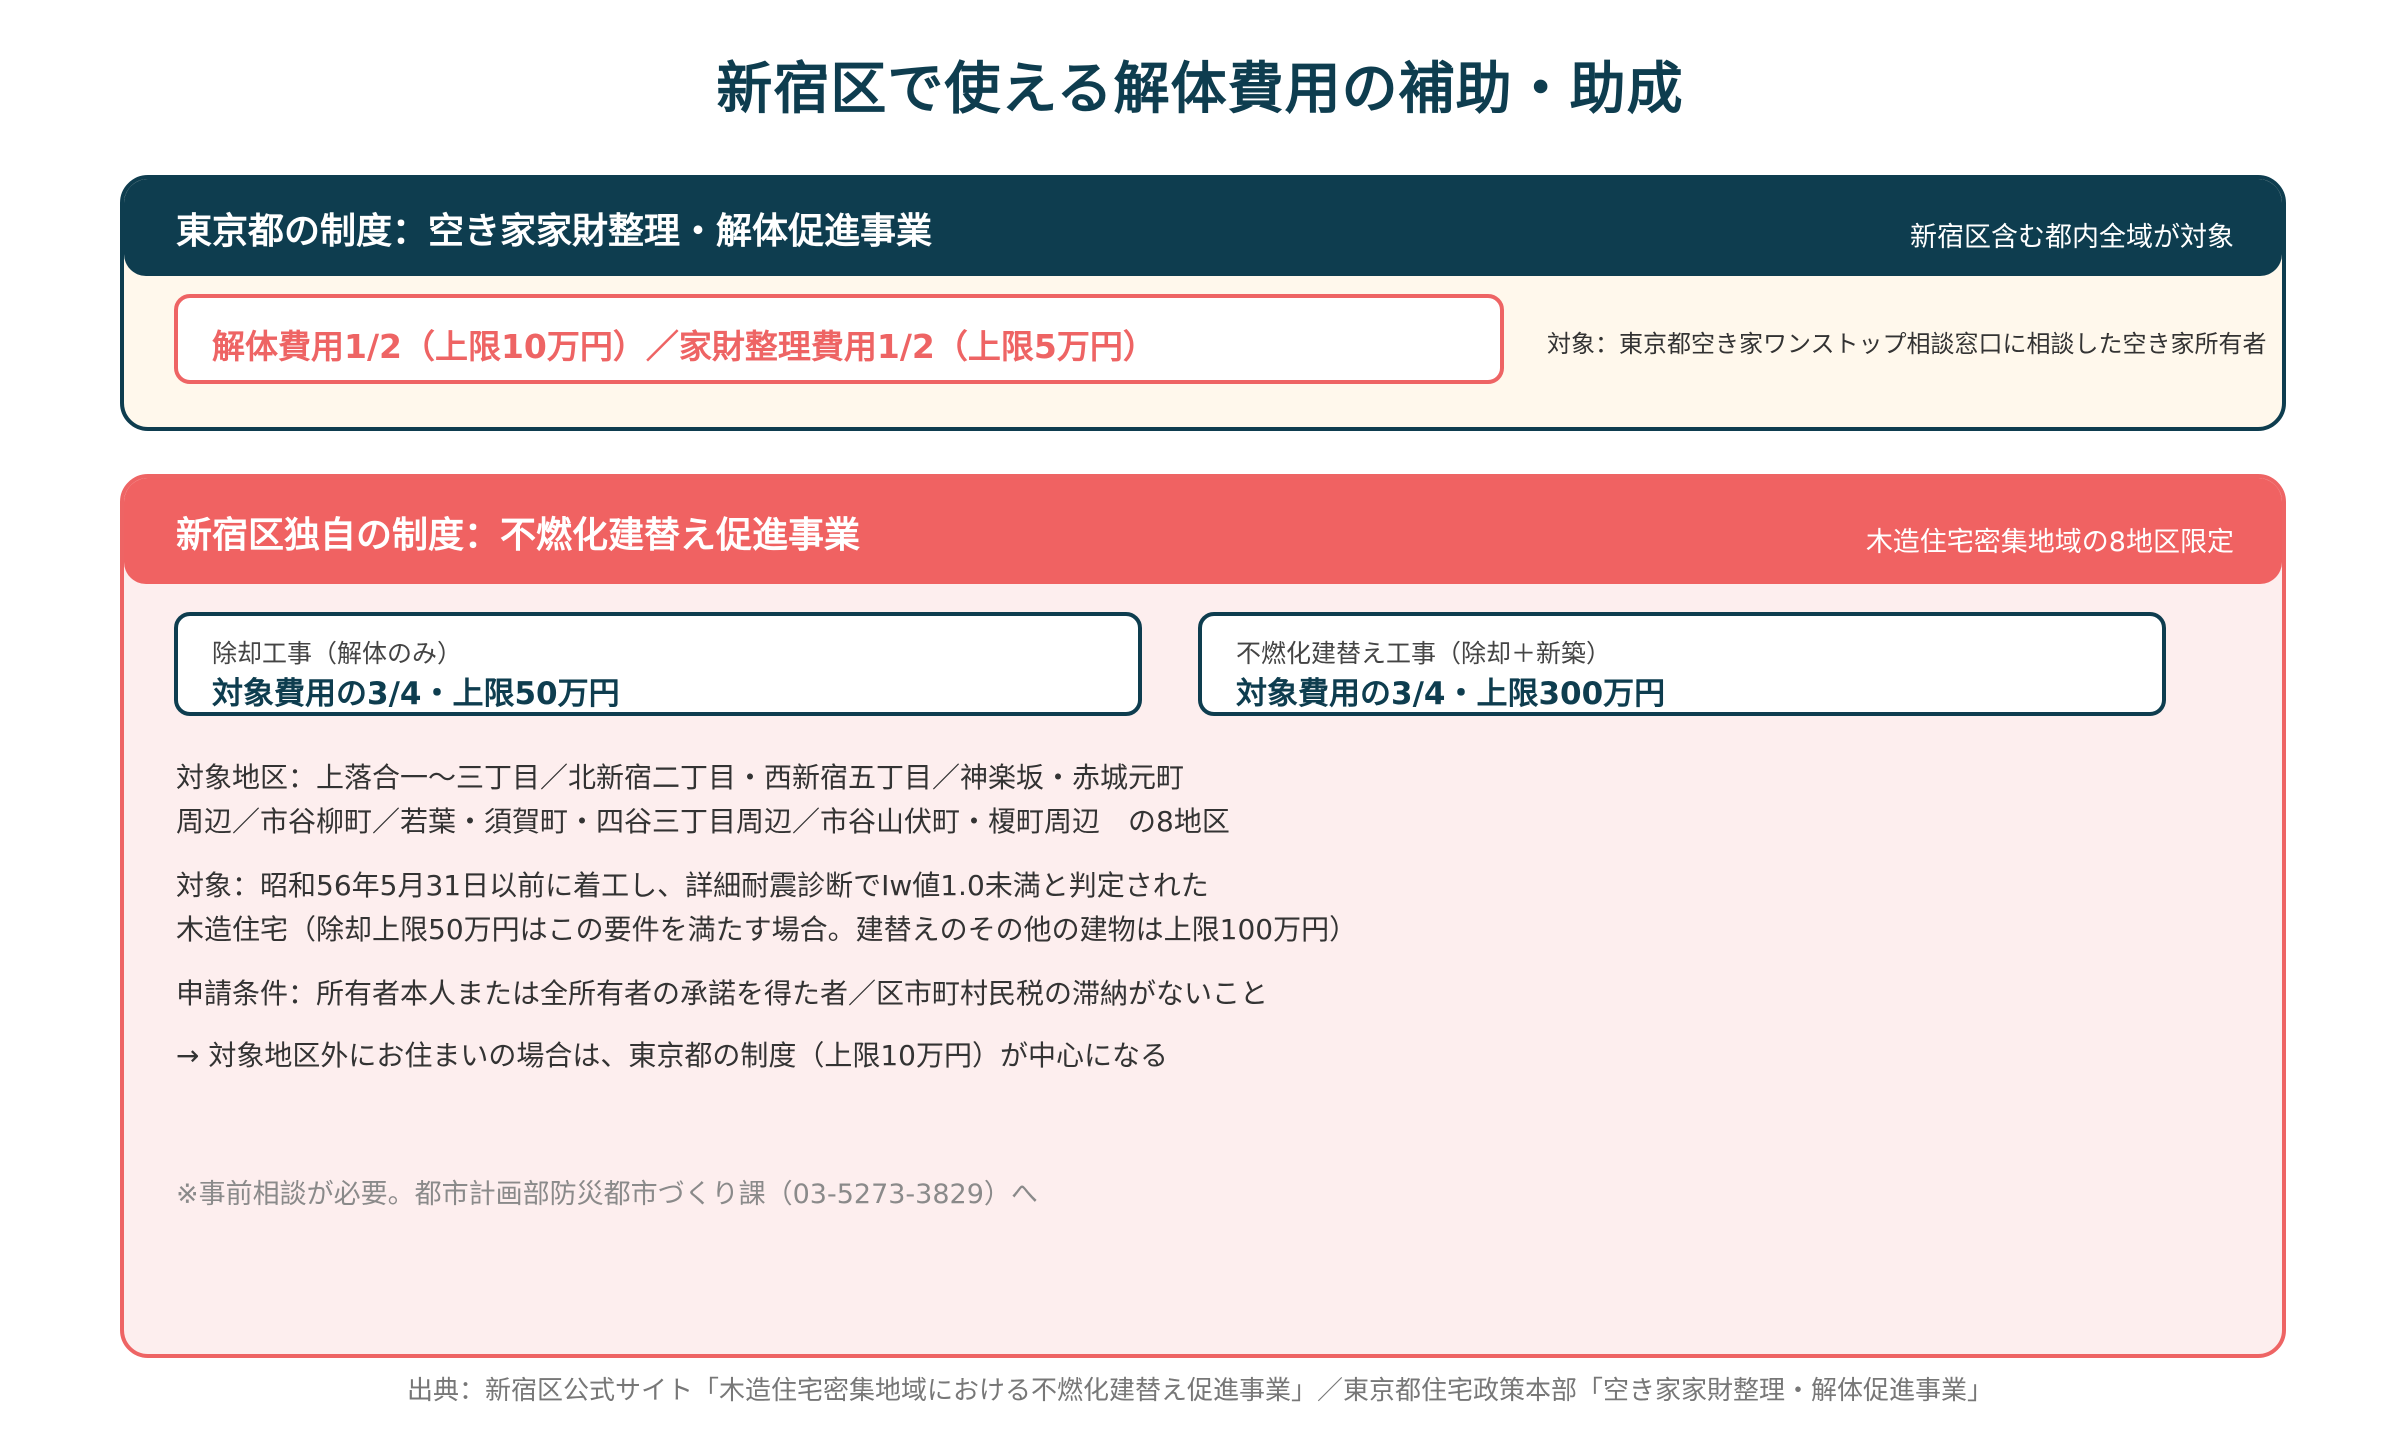  Describe the element at coordinates (2049, 542) in the screenshot. I see `shinjuku-scope-note: 木造住宅密集地域の8地区限定` at that location.